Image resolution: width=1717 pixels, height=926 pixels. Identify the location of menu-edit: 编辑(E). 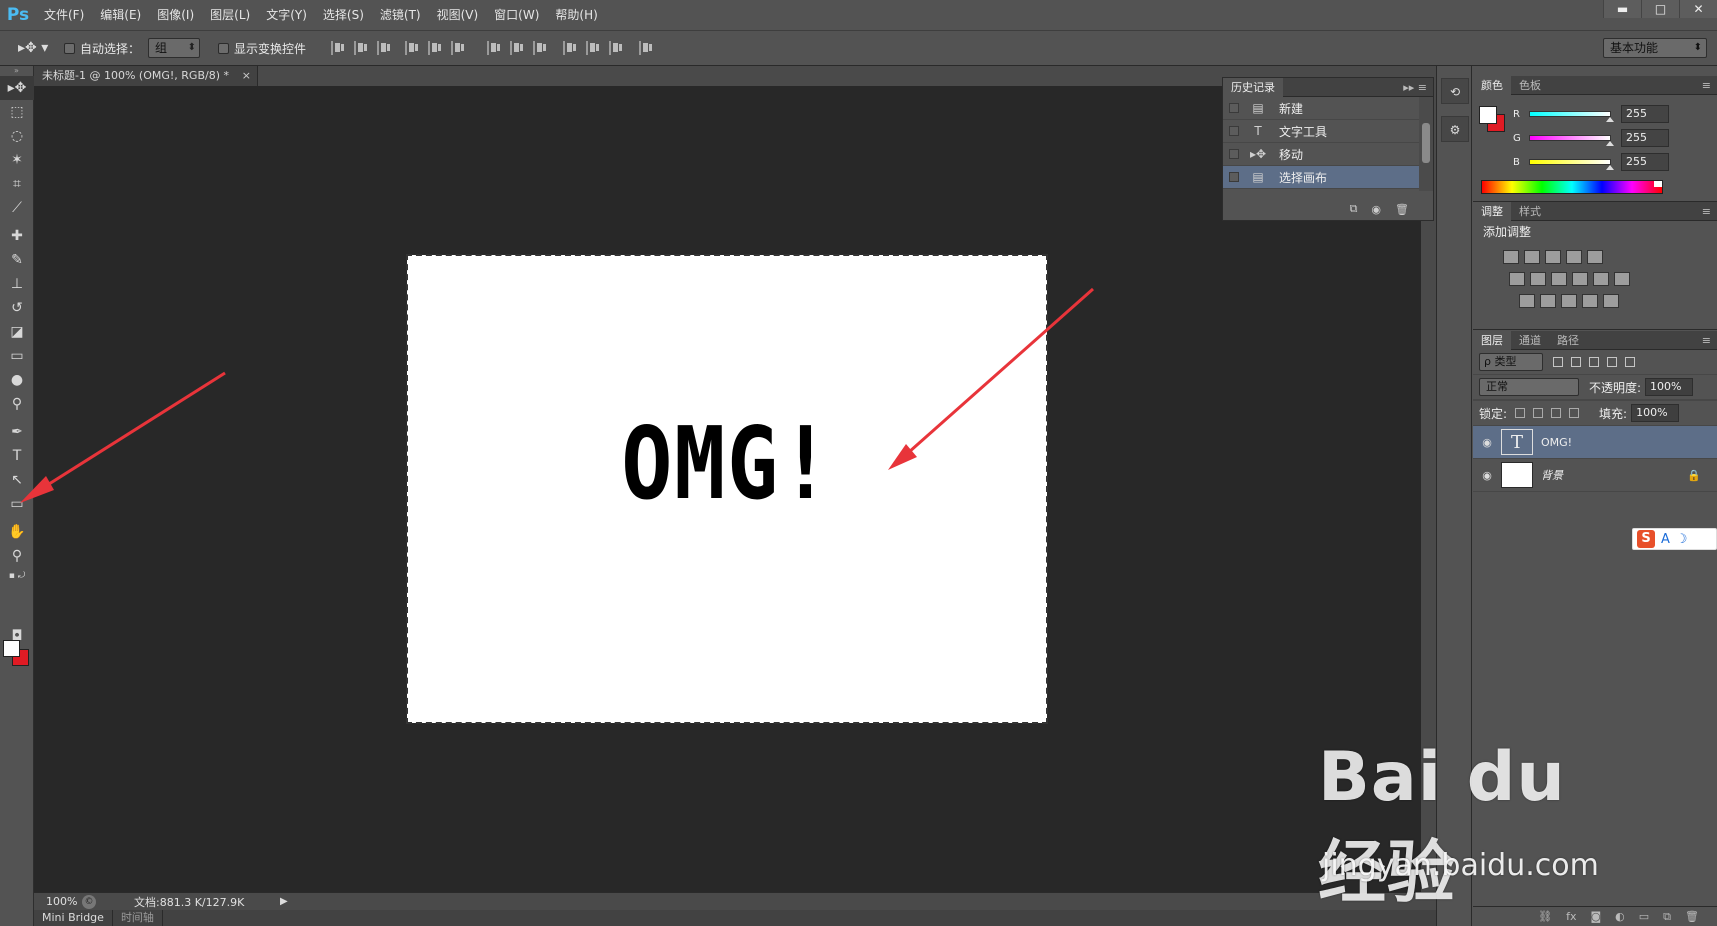
(120, 15).